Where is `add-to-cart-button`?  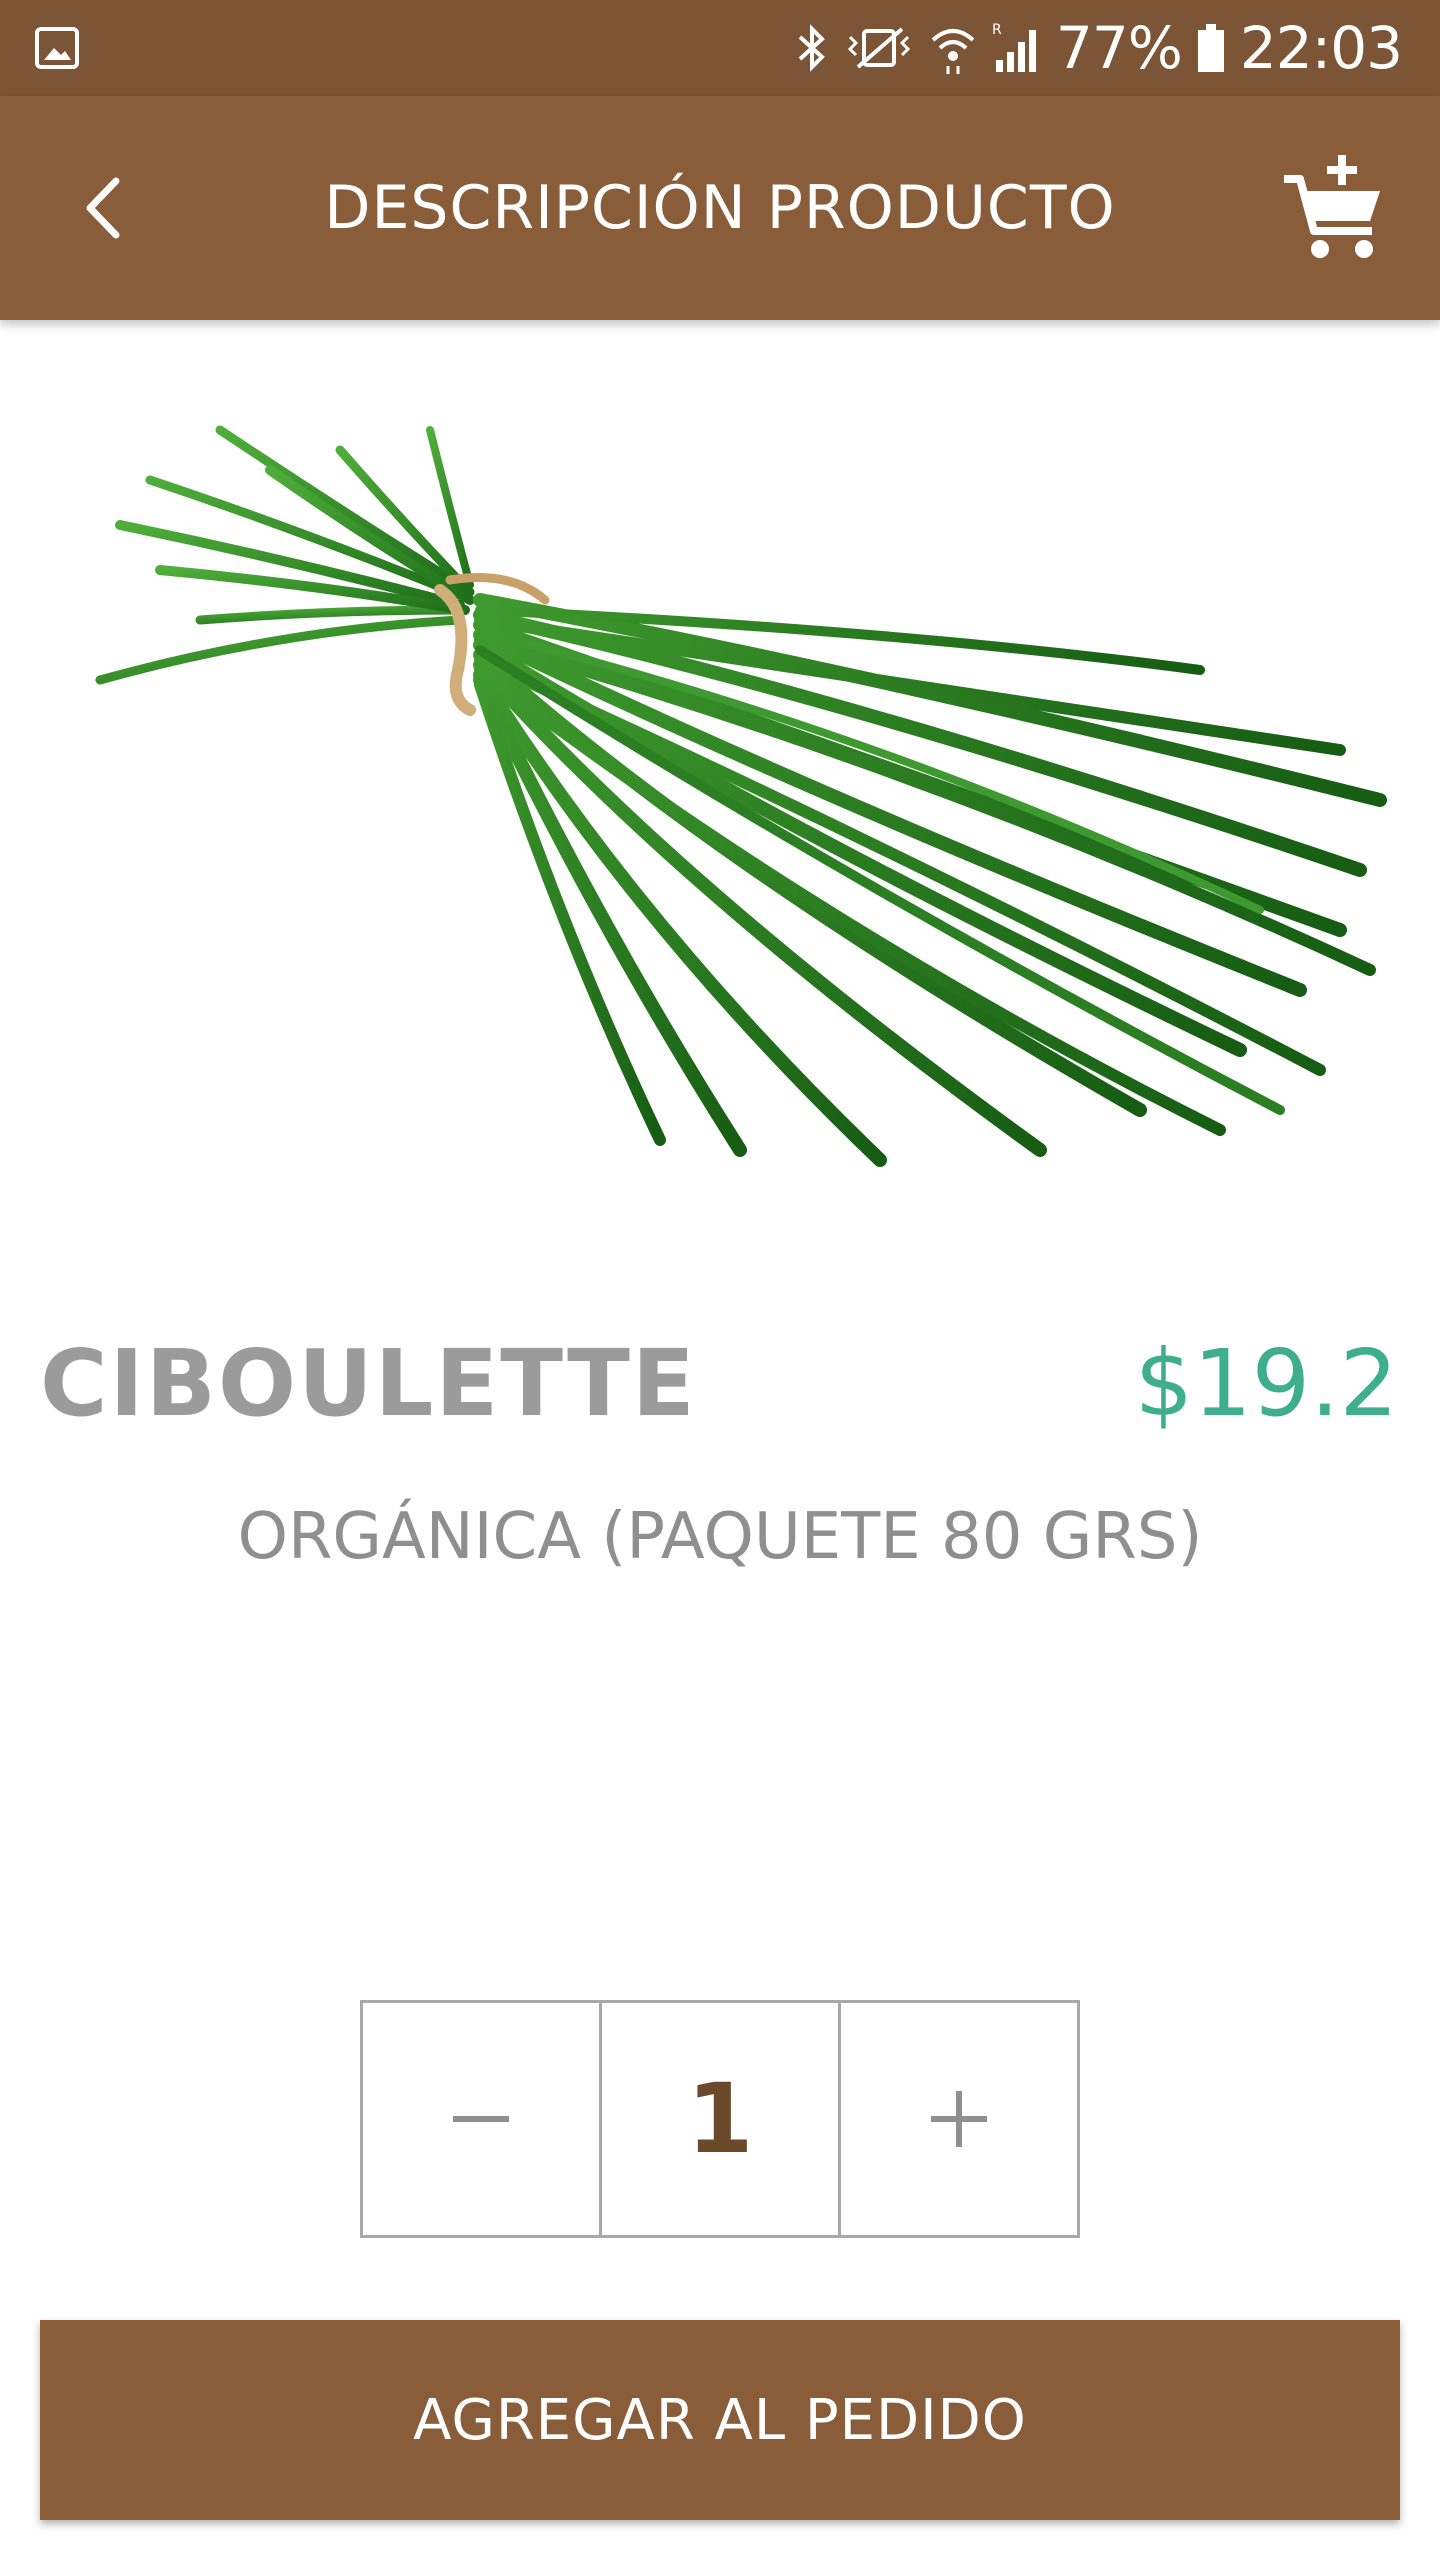
add-to-cart-button is located at coordinates (1335, 208).